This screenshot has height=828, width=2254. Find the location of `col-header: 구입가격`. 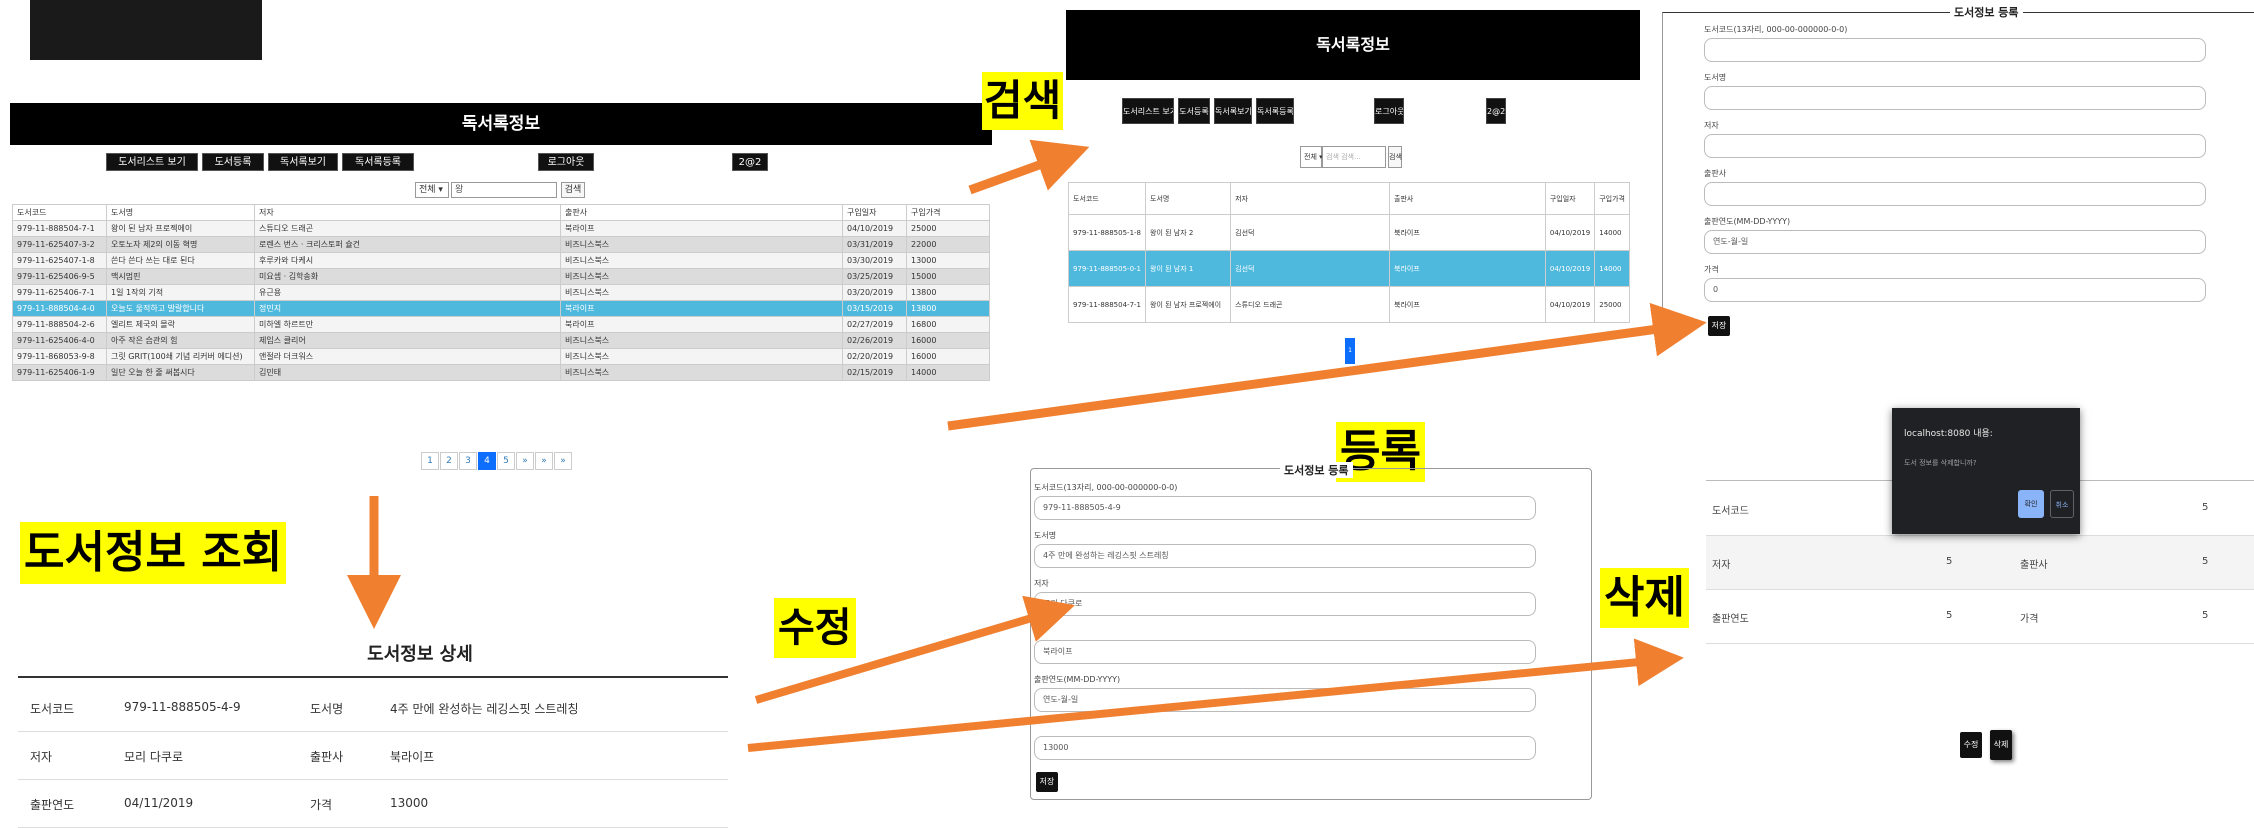

col-header: 구입가격 is located at coordinates (948, 212).